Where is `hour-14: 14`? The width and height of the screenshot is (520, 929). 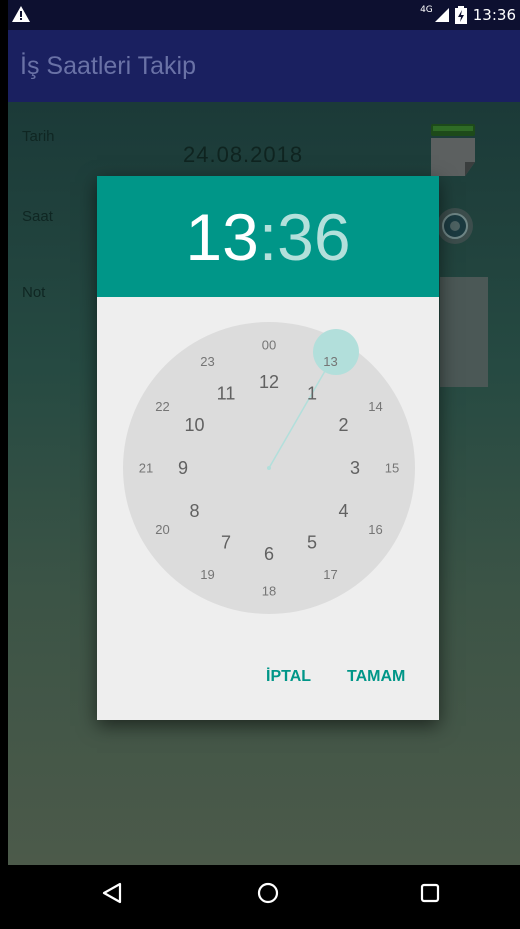
hour-14: 14 is located at coordinates (375, 406).